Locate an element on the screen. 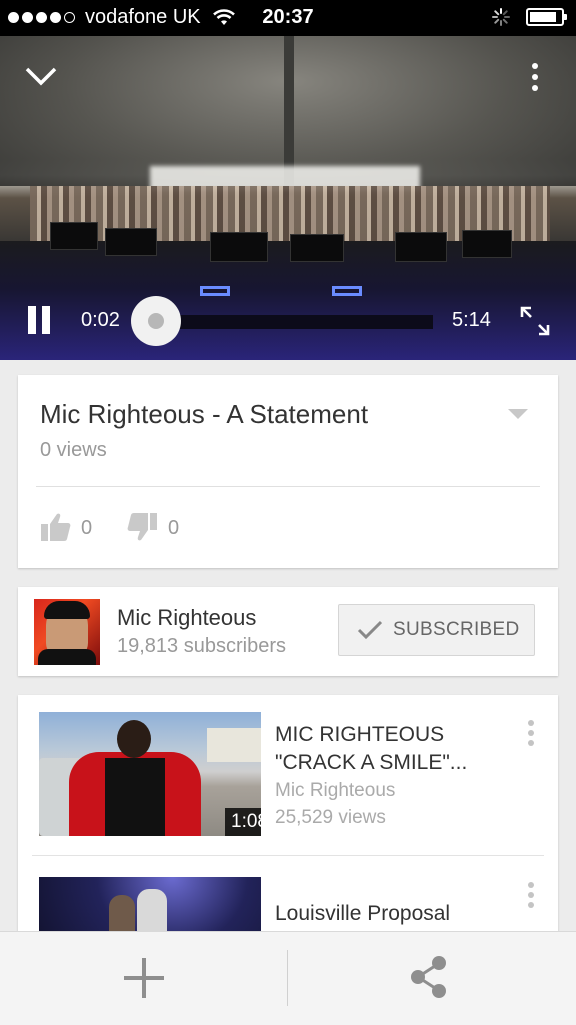  chevron-down-icon is located at coordinates (41, 76).